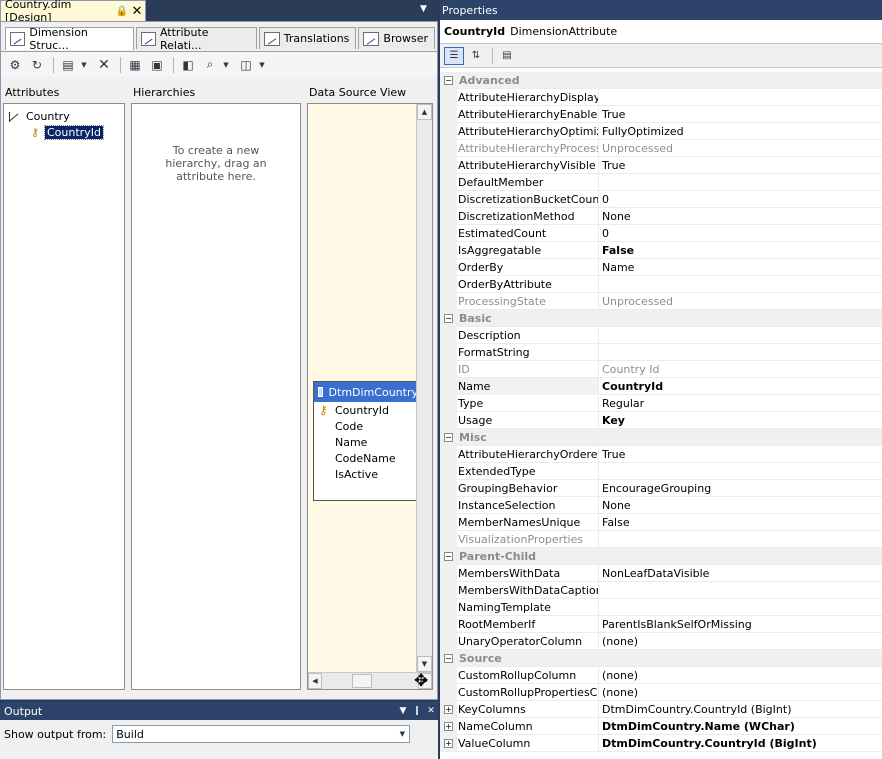 The height and width of the screenshot is (759, 882). I want to click on property-row: AttributeHierarchyOrdered True, so click(661, 454).